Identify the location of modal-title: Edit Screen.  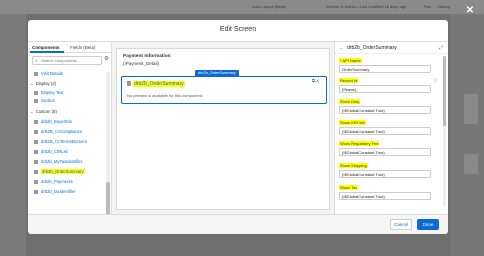
(238, 29).